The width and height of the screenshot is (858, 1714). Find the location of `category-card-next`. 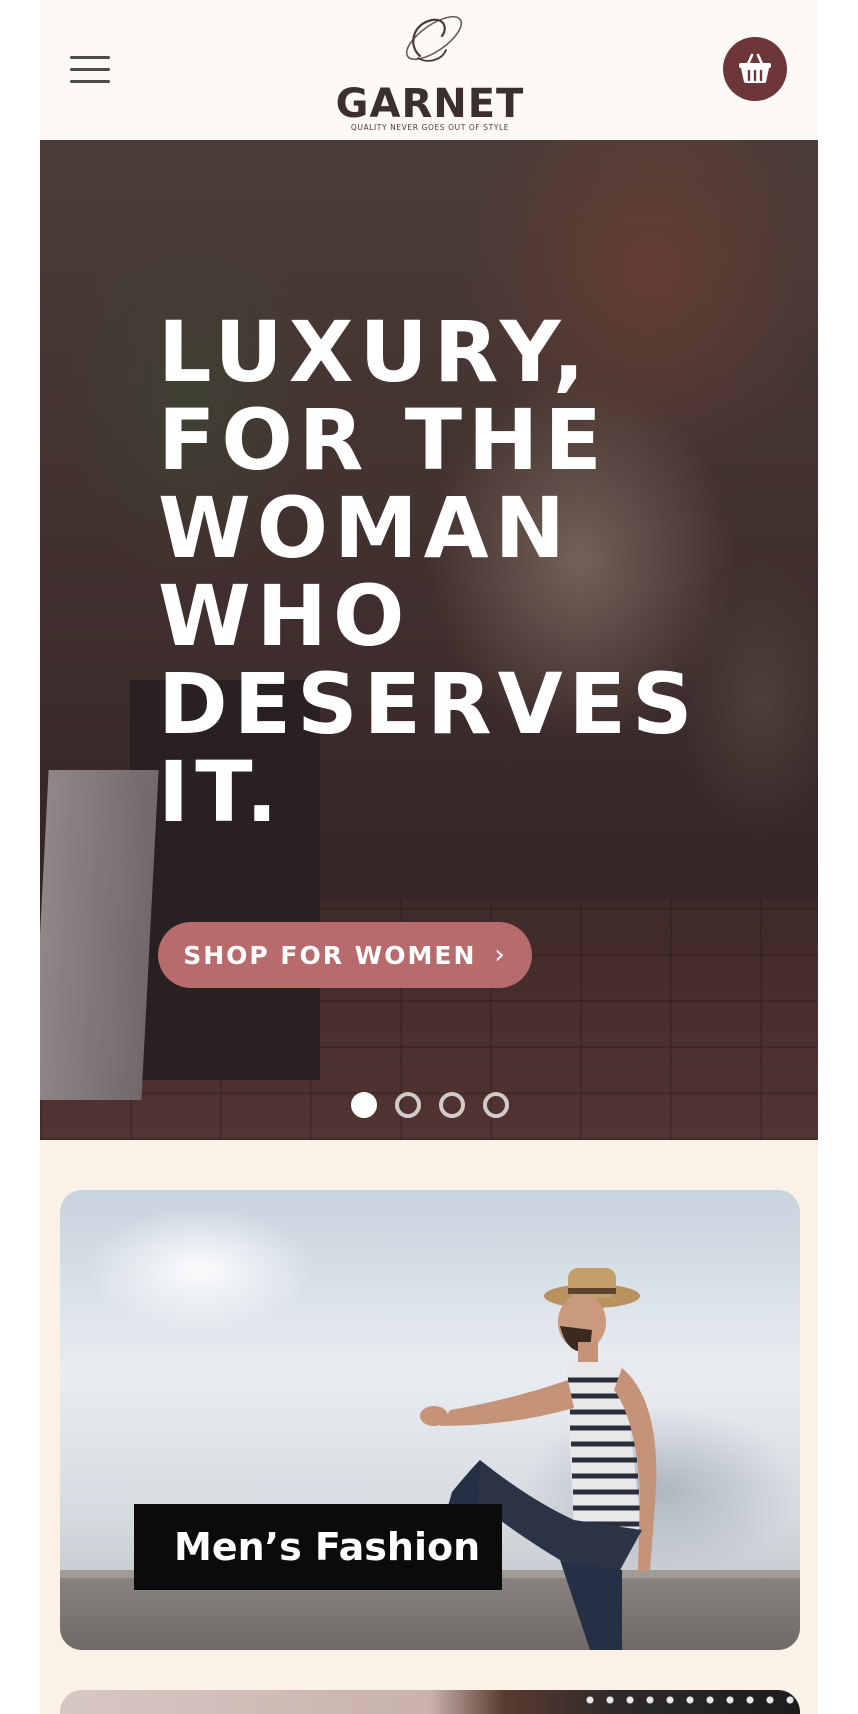

category-card-next is located at coordinates (430, 1702).